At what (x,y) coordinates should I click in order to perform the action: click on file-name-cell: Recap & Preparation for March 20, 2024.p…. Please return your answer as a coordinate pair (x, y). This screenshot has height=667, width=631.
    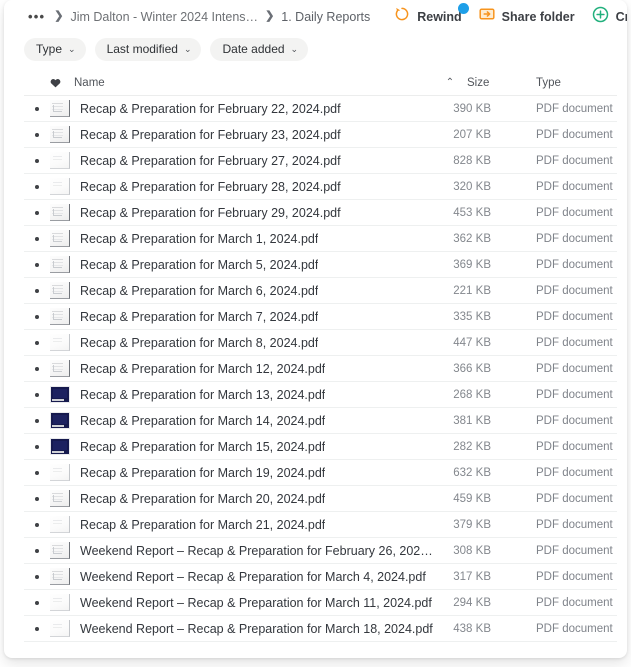
    Looking at the image, I should click on (228, 498).